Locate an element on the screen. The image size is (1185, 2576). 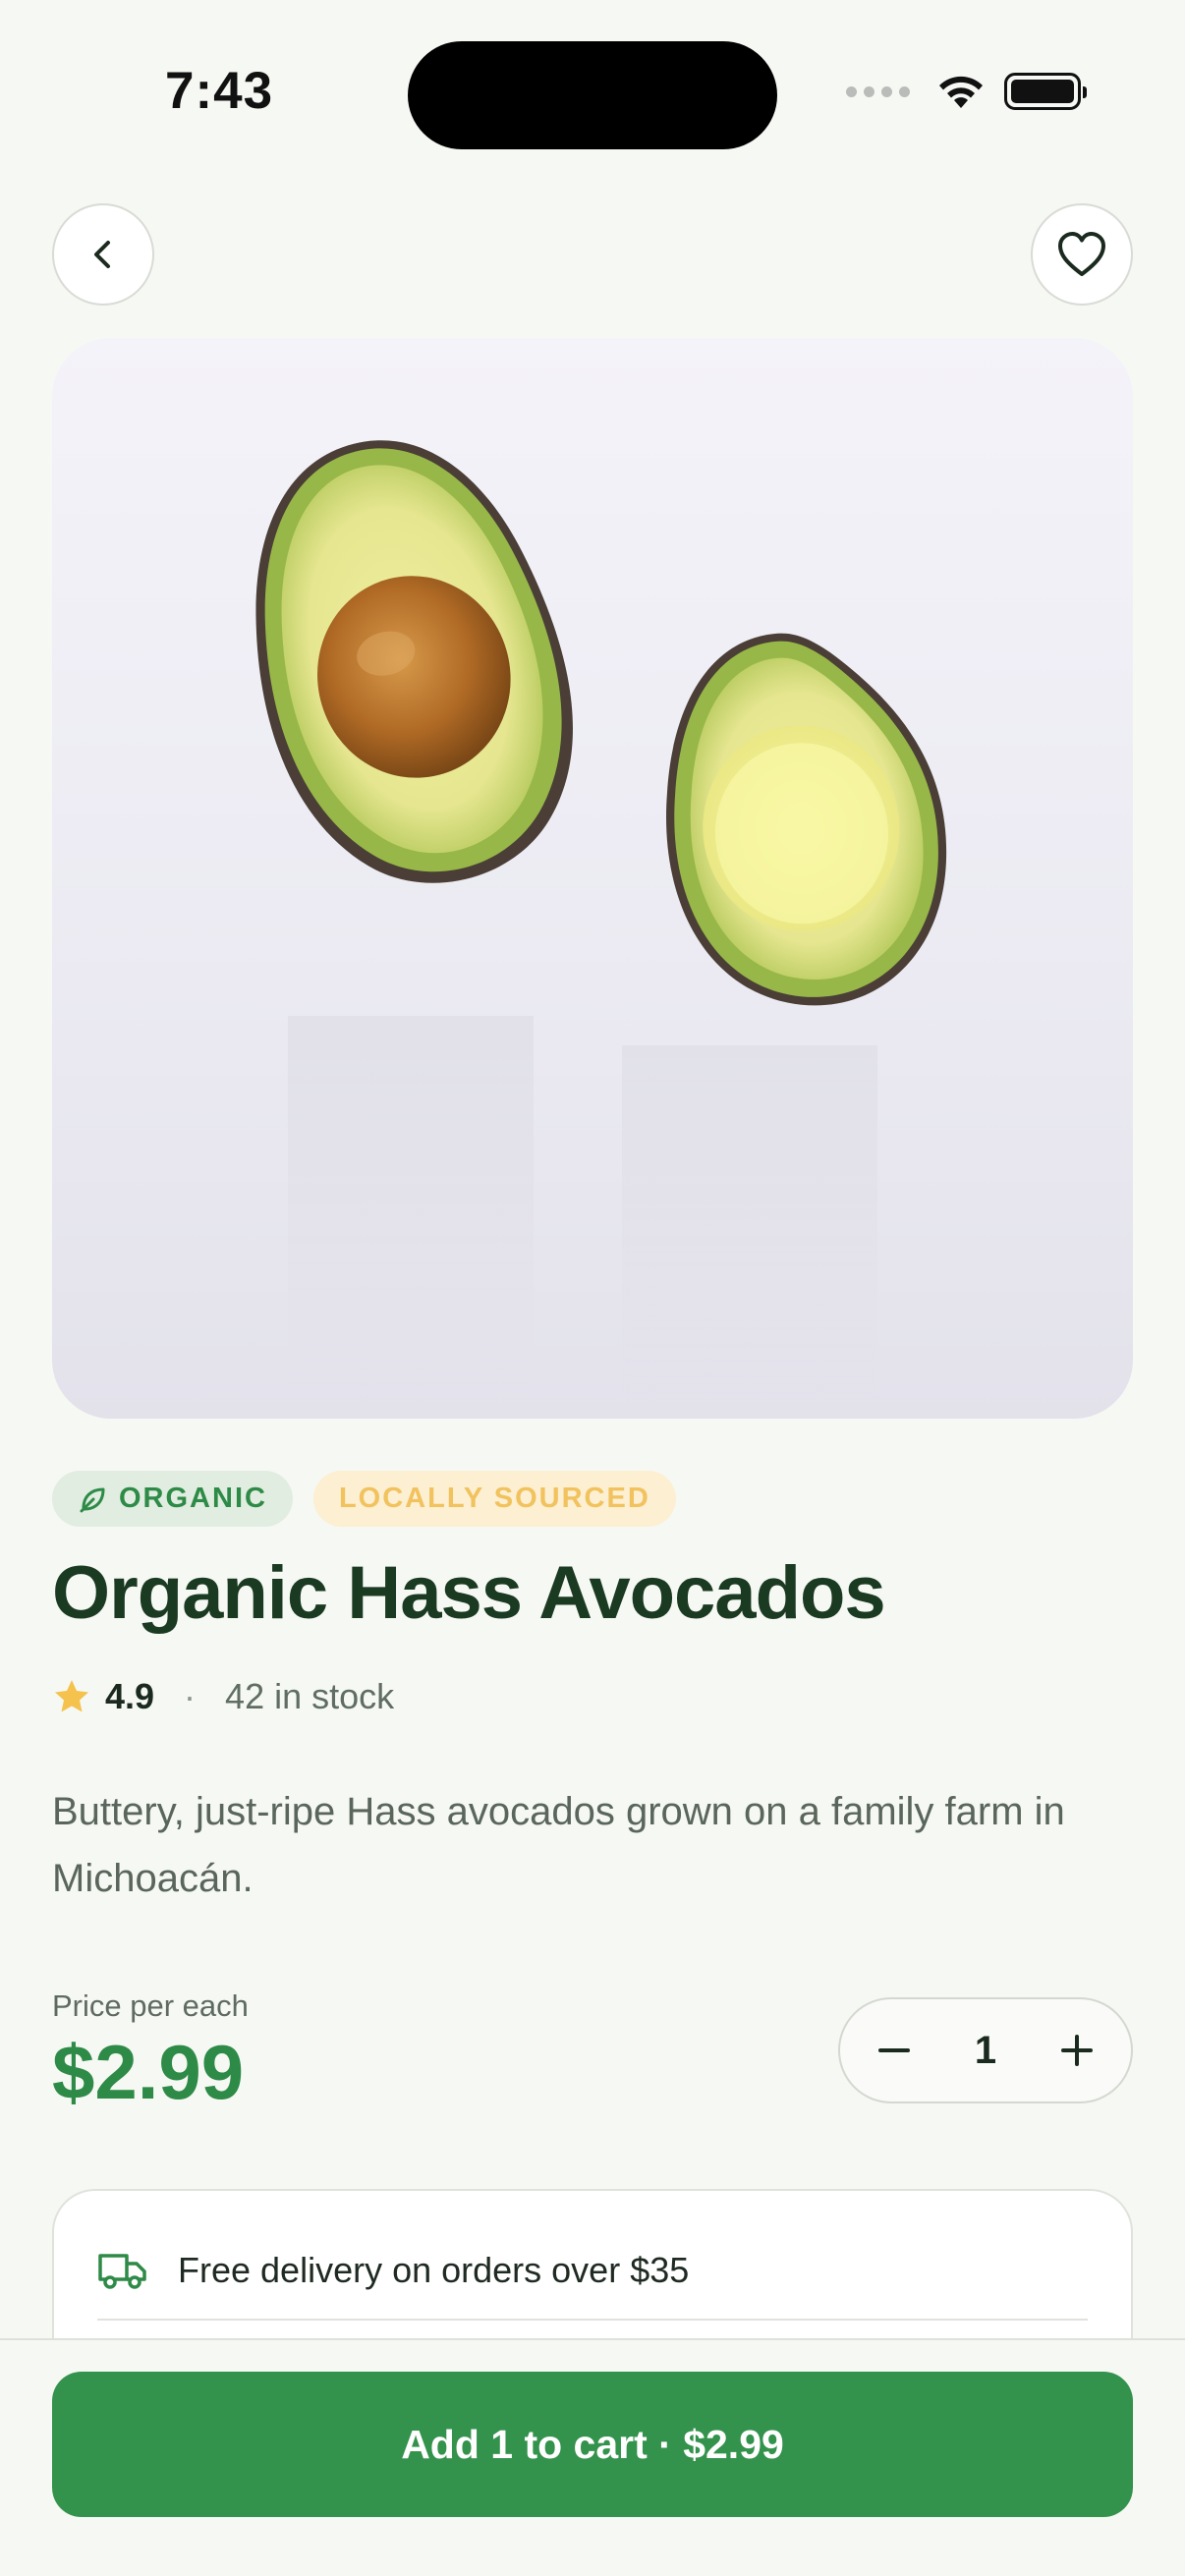
organic-tag: ORGANIC is located at coordinates (172, 1499).